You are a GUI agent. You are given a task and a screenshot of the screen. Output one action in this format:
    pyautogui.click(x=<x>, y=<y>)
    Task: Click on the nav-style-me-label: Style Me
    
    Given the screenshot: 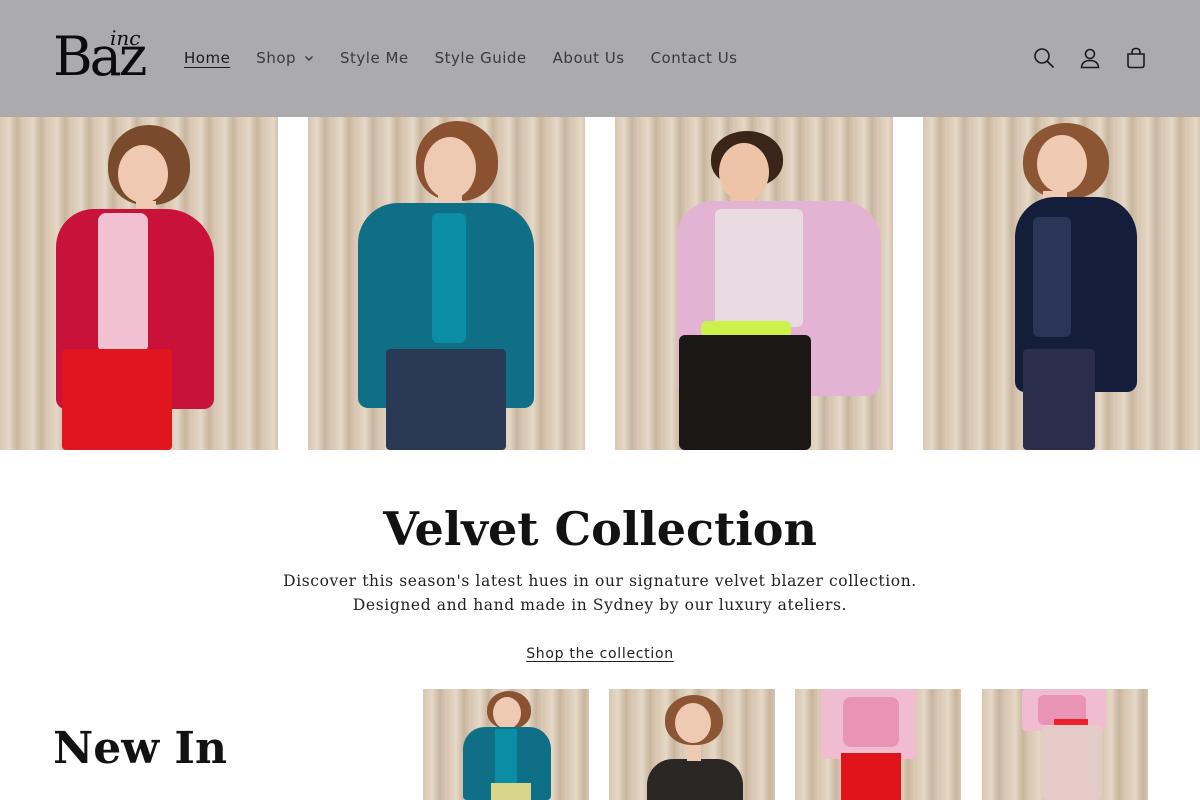 What is the action you would take?
    pyautogui.click(x=374, y=58)
    